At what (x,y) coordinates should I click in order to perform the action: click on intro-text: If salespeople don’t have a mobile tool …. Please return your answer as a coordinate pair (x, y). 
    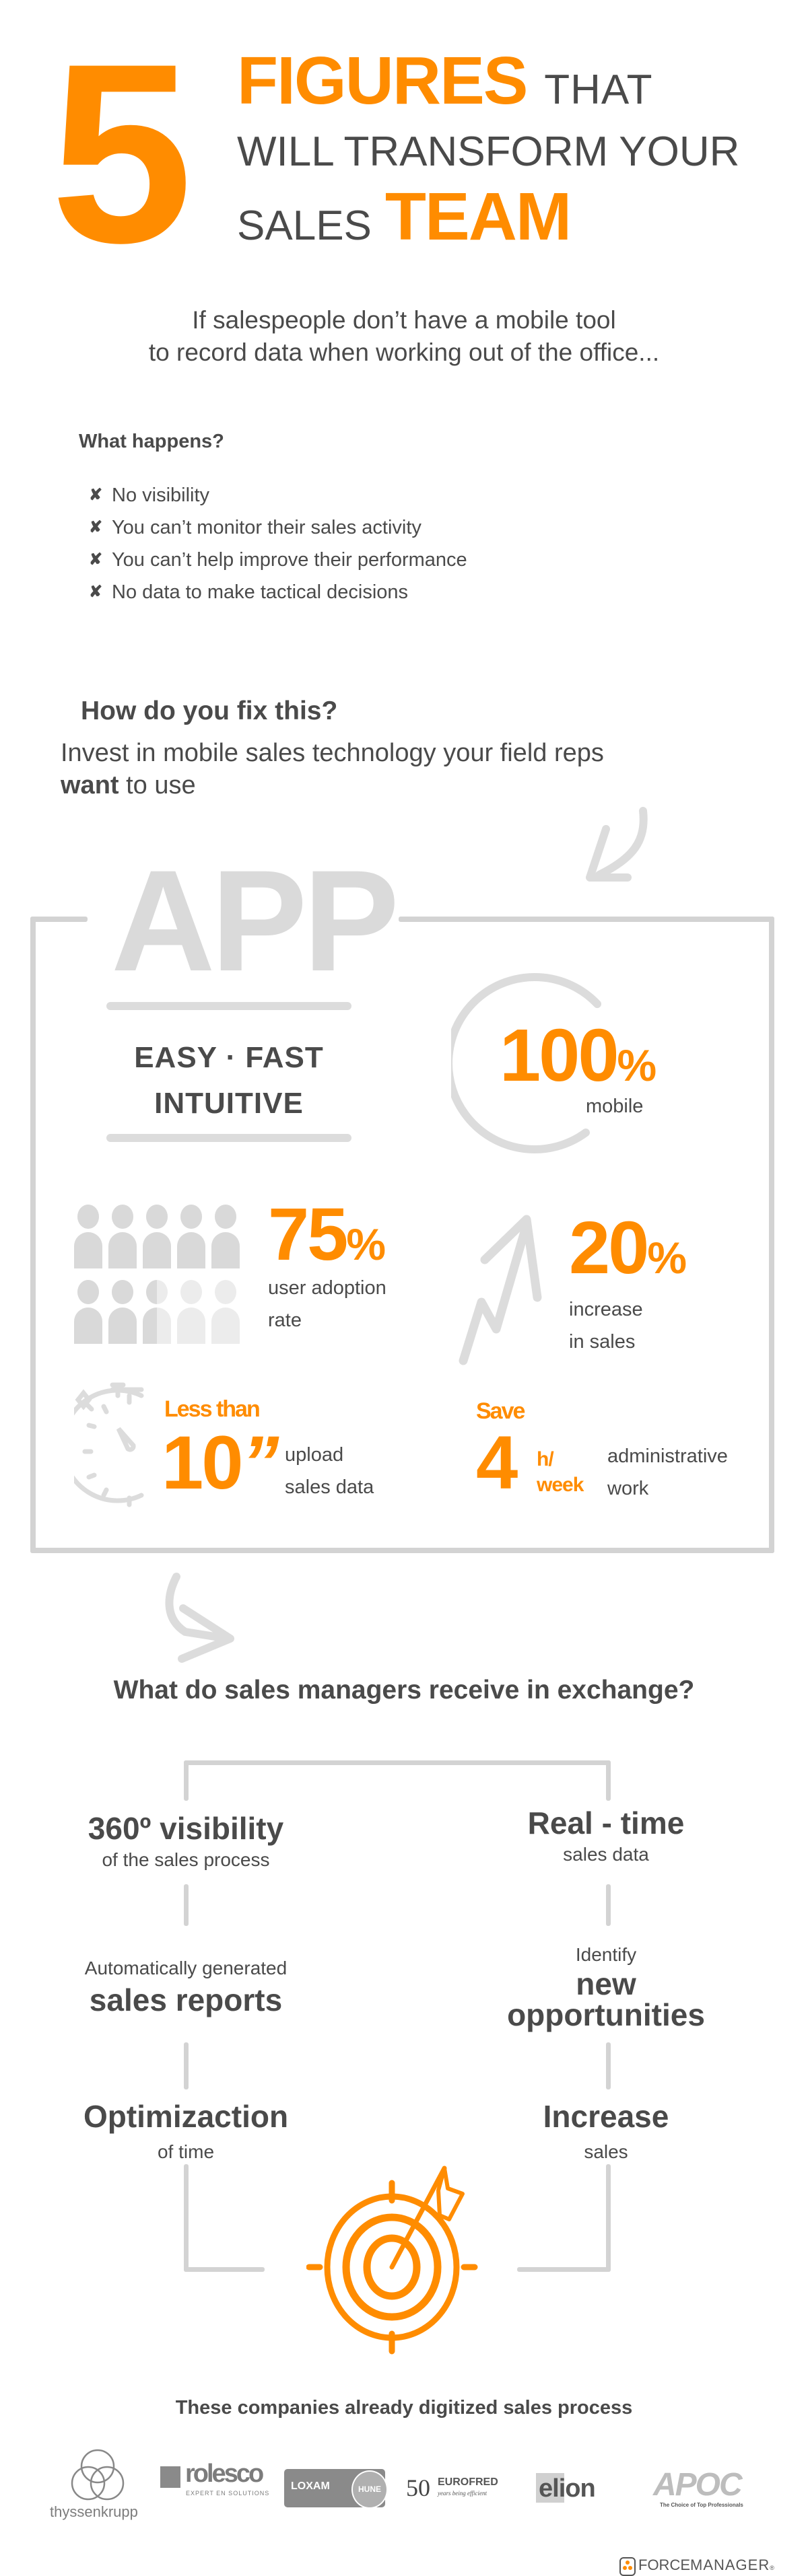
    Looking at the image, I should click on (404, 336).